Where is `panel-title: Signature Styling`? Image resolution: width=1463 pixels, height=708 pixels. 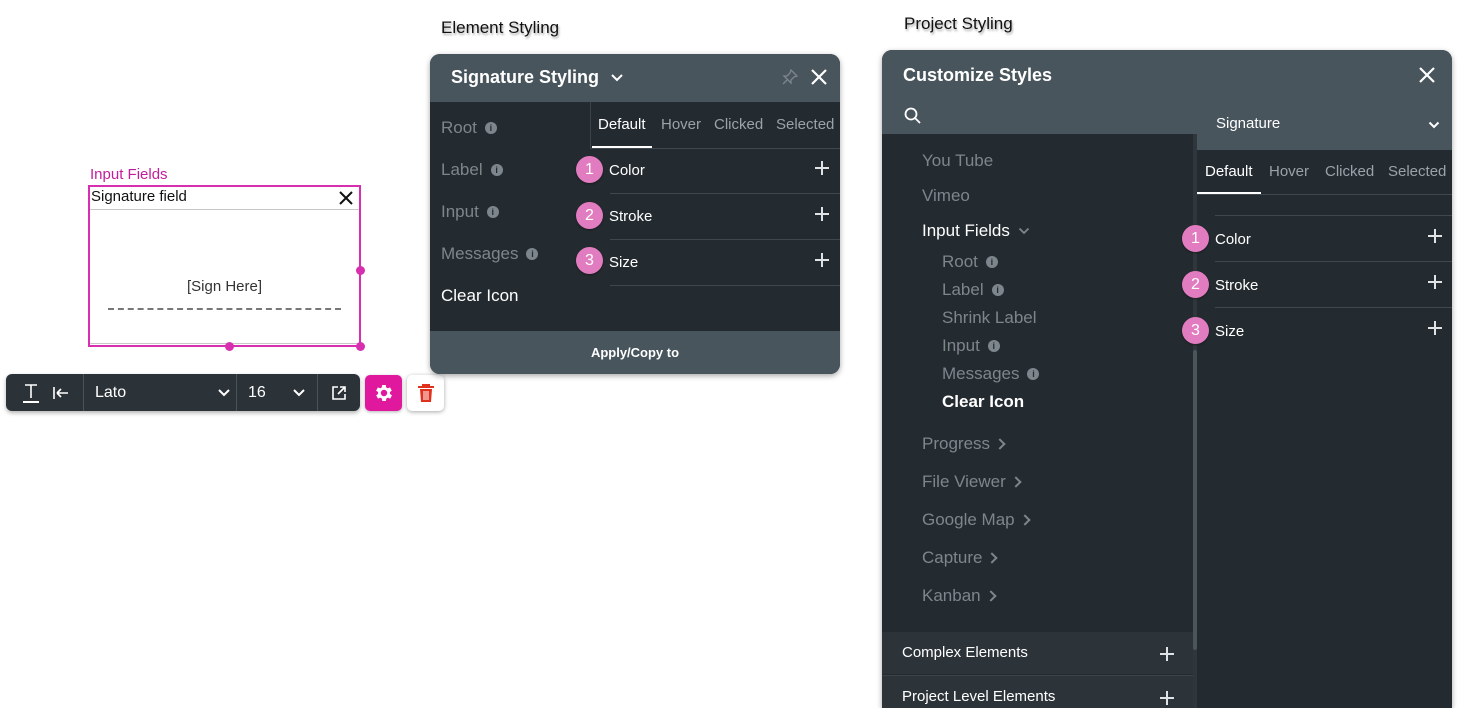 panel-title: Signature Styling is located at coordinates (537, 77).